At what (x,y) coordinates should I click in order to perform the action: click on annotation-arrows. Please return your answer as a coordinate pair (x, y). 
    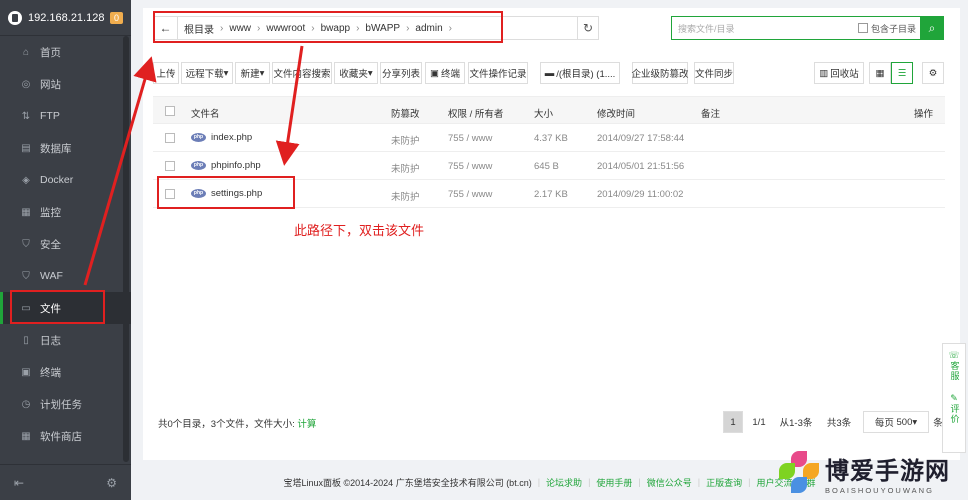
    Looking at the image, I should click on (193, 165).